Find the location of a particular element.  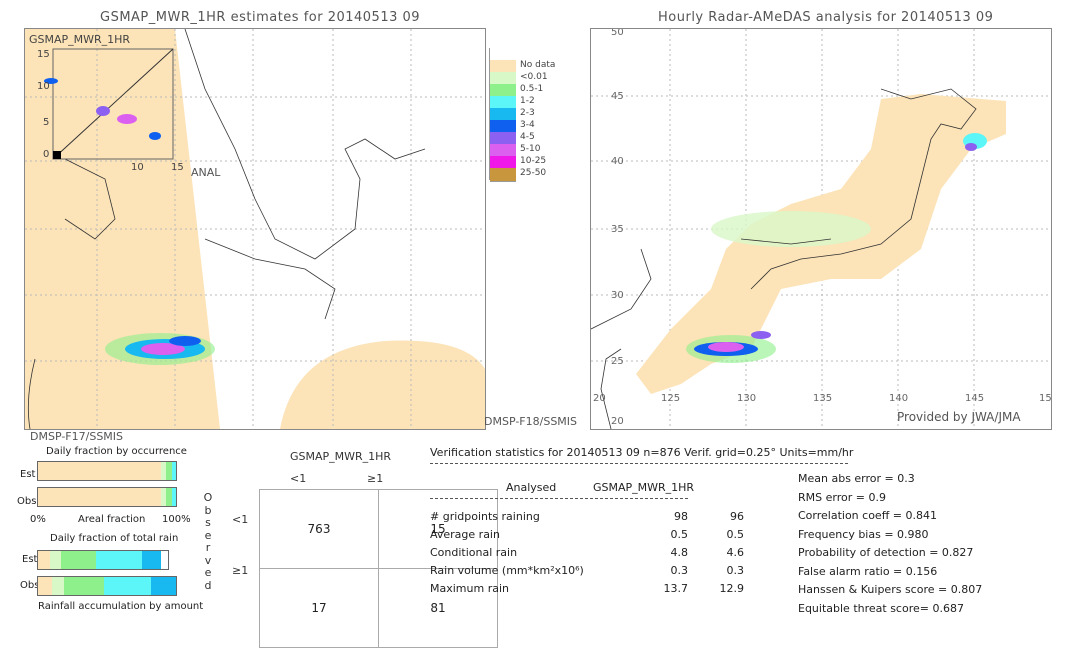

legend-label: 1-2 is located at coordinates (527, 101).